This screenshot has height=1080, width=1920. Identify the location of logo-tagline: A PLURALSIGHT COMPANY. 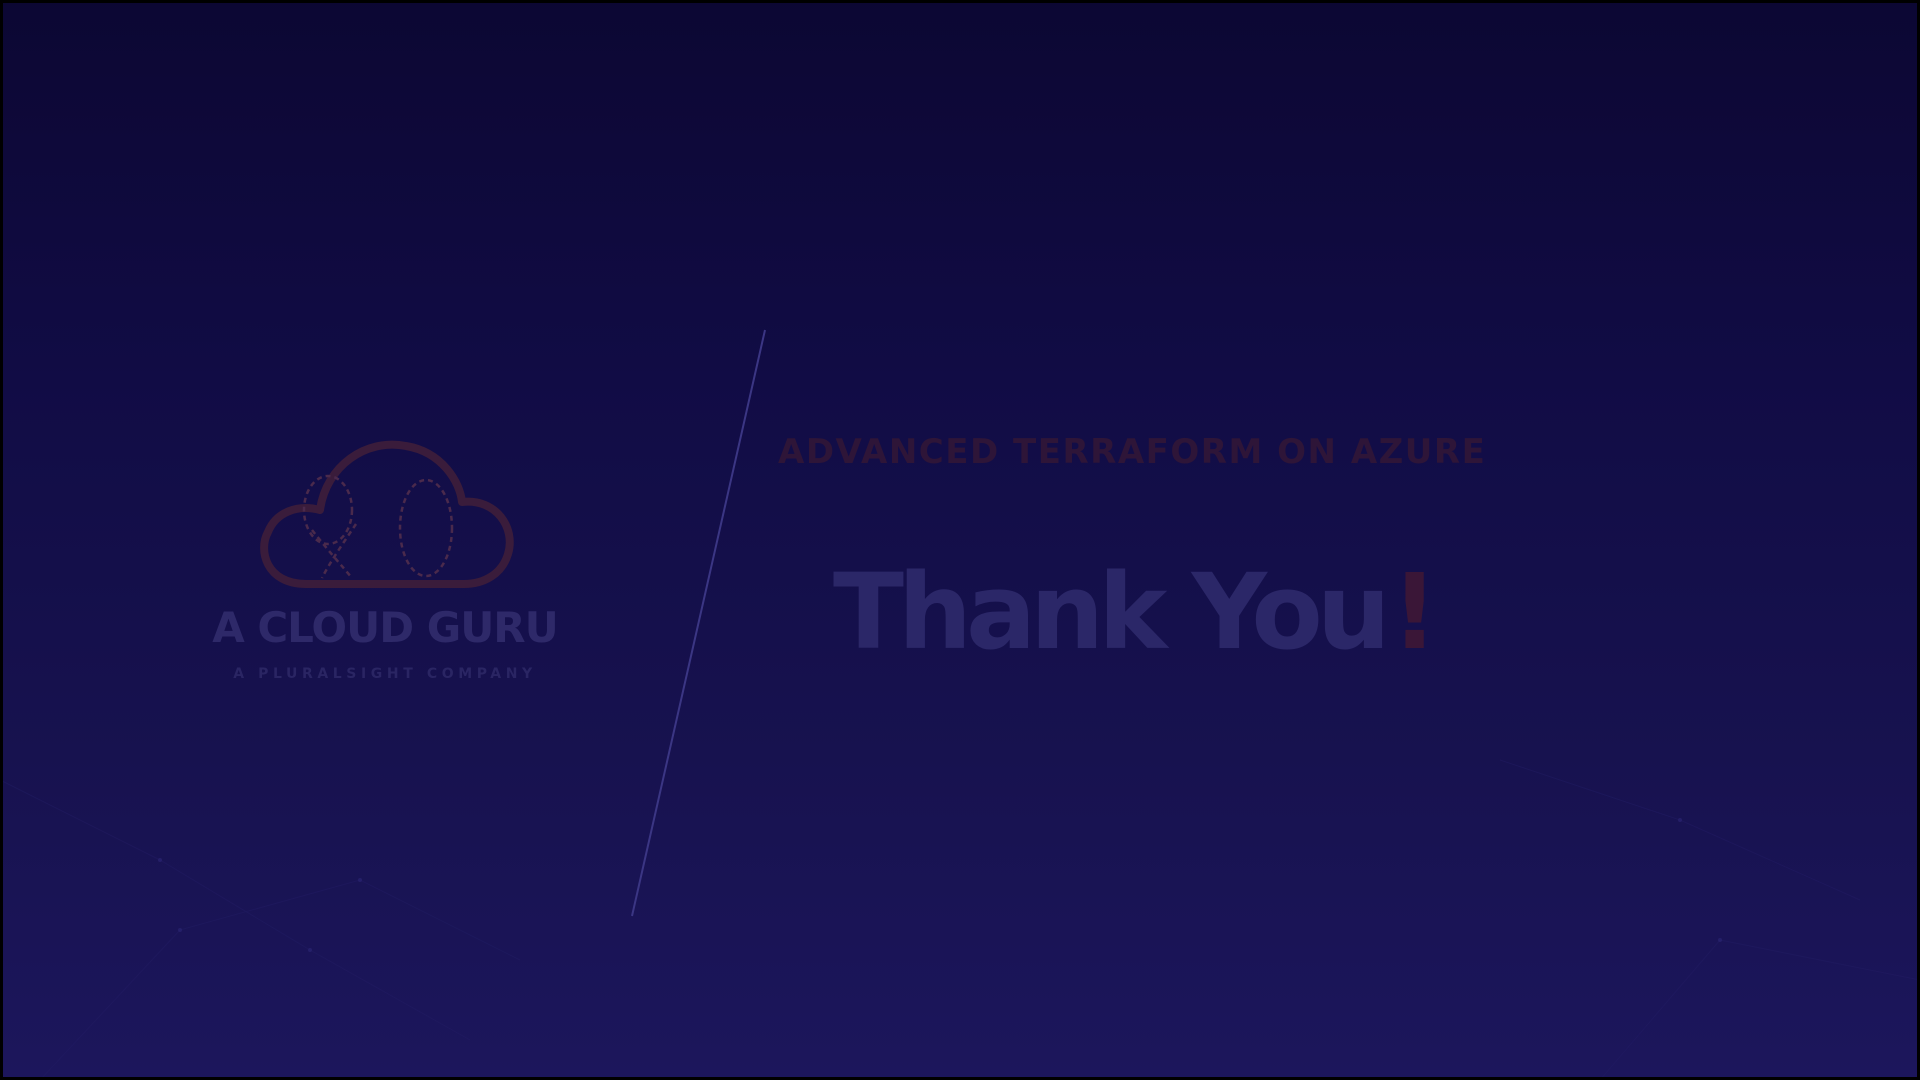
(385, 674).